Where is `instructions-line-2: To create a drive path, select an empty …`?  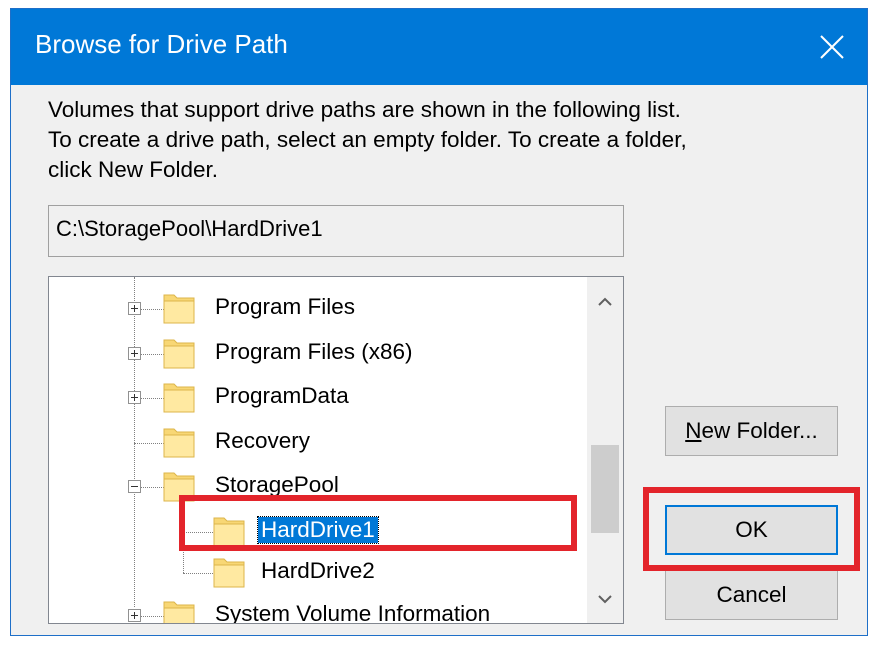 instructions-line-2: To create a drive path, select an empty … is located at coordinates (367, 139).